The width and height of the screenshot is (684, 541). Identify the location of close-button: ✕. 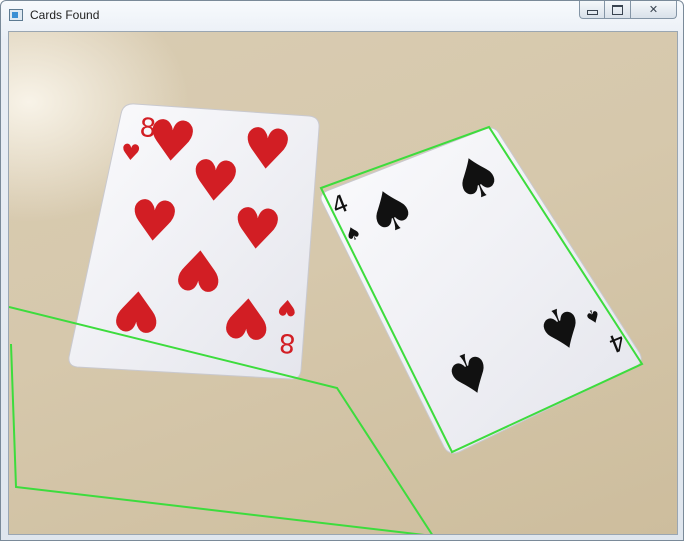
(654, 10).